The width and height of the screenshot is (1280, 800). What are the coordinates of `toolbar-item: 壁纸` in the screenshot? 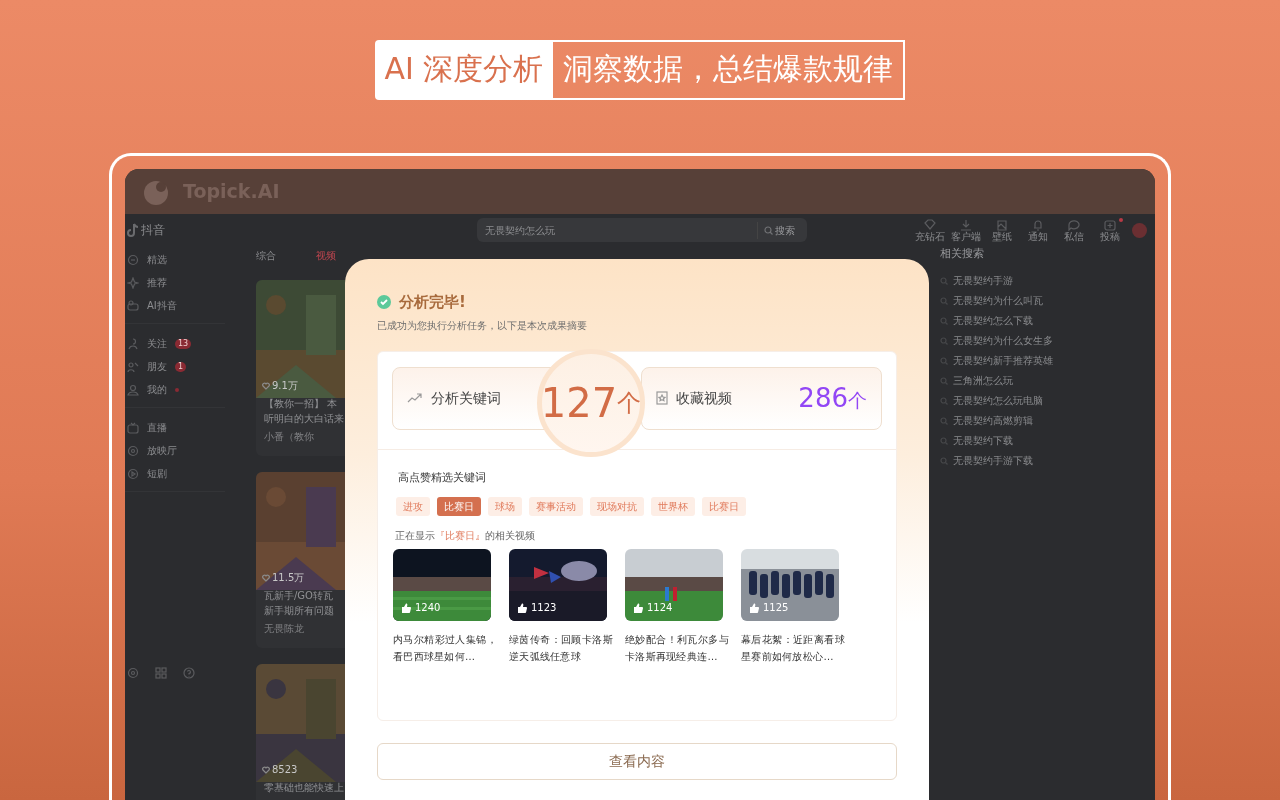 It's located at (1002, 230).